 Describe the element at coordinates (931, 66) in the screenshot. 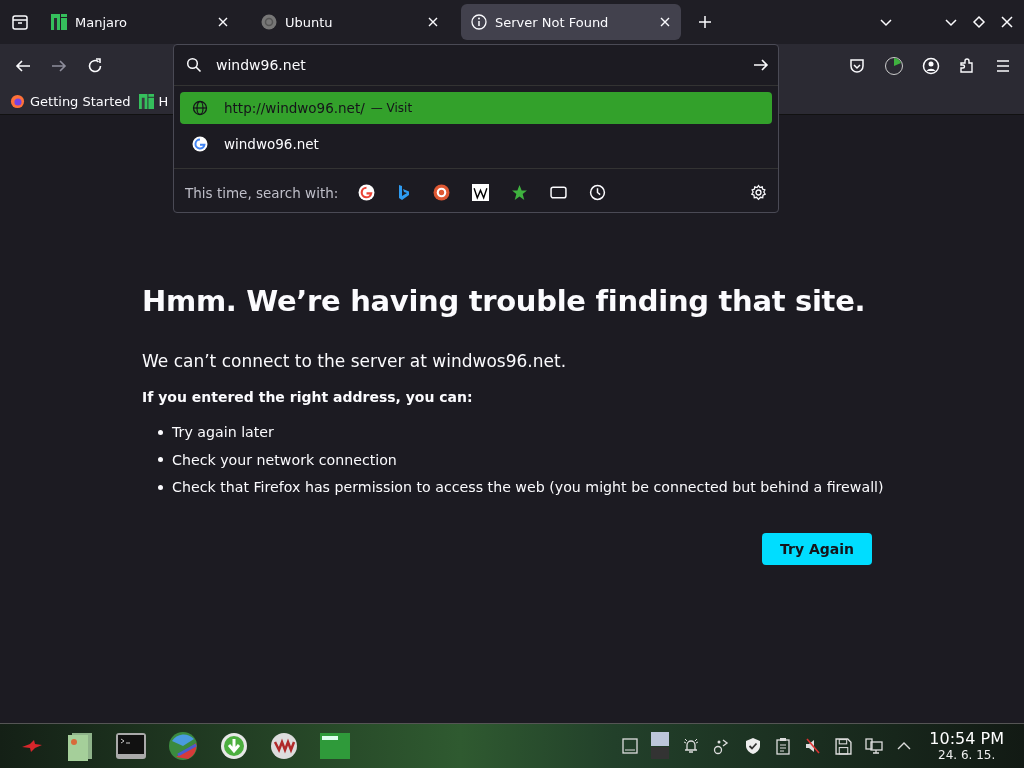

I see `account-icon` at that location.